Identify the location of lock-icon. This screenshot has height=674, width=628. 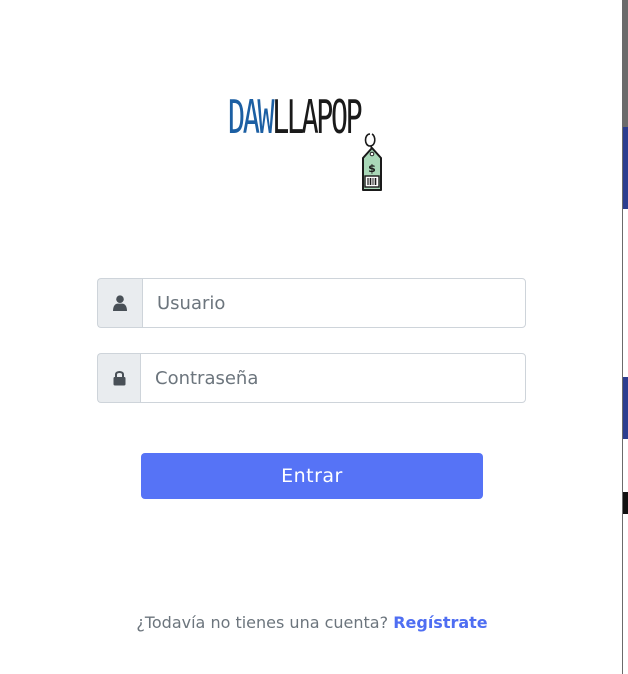
(119, 378).